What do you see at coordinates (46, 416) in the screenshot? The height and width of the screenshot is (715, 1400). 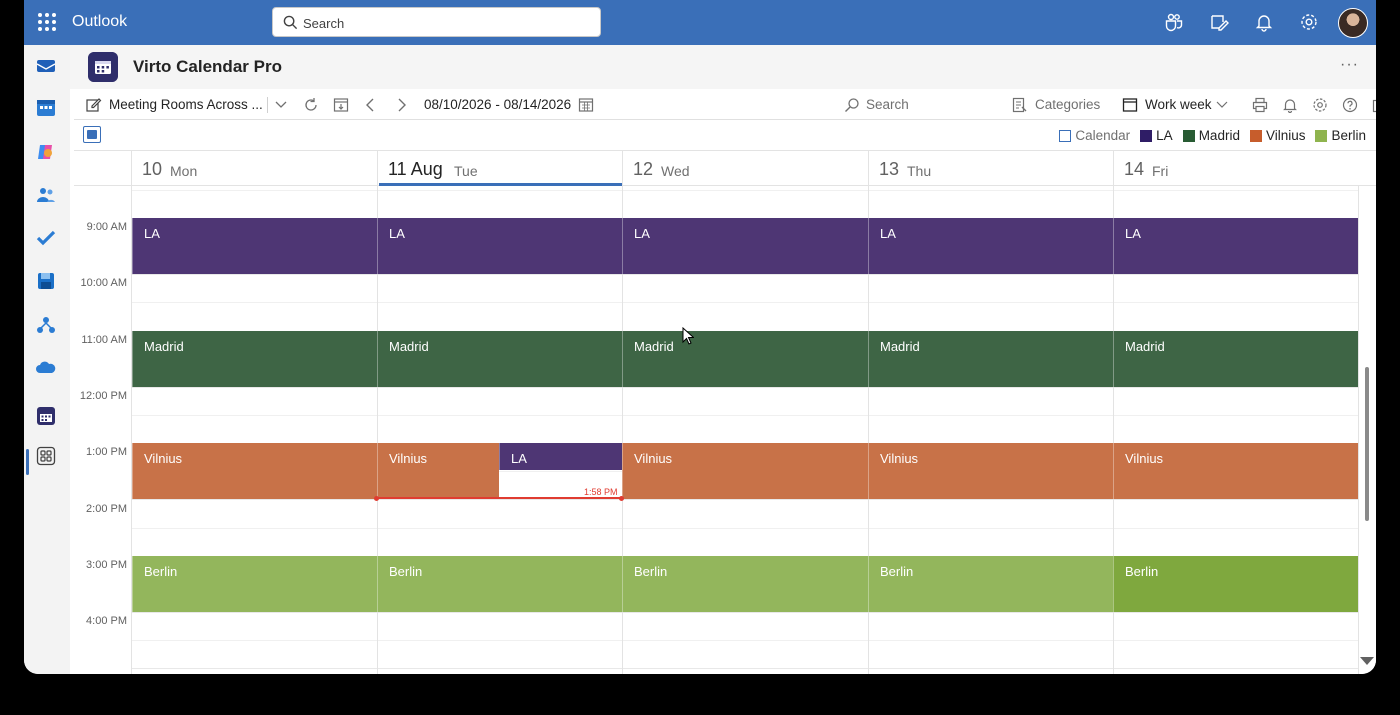 I see `virto-calendar-icon` at bounding box center [46, 416].